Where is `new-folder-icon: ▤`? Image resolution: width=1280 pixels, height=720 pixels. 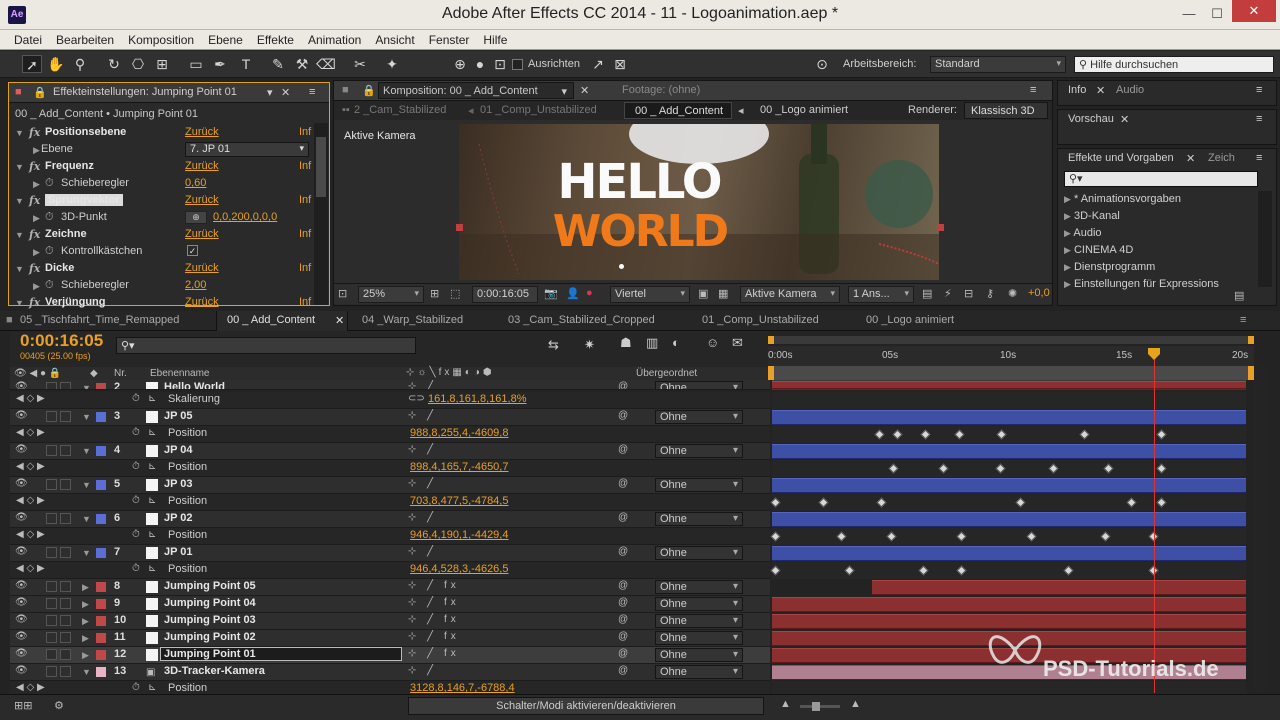
new-folder-icon: ▤ is located at coordinates (1239, 295).